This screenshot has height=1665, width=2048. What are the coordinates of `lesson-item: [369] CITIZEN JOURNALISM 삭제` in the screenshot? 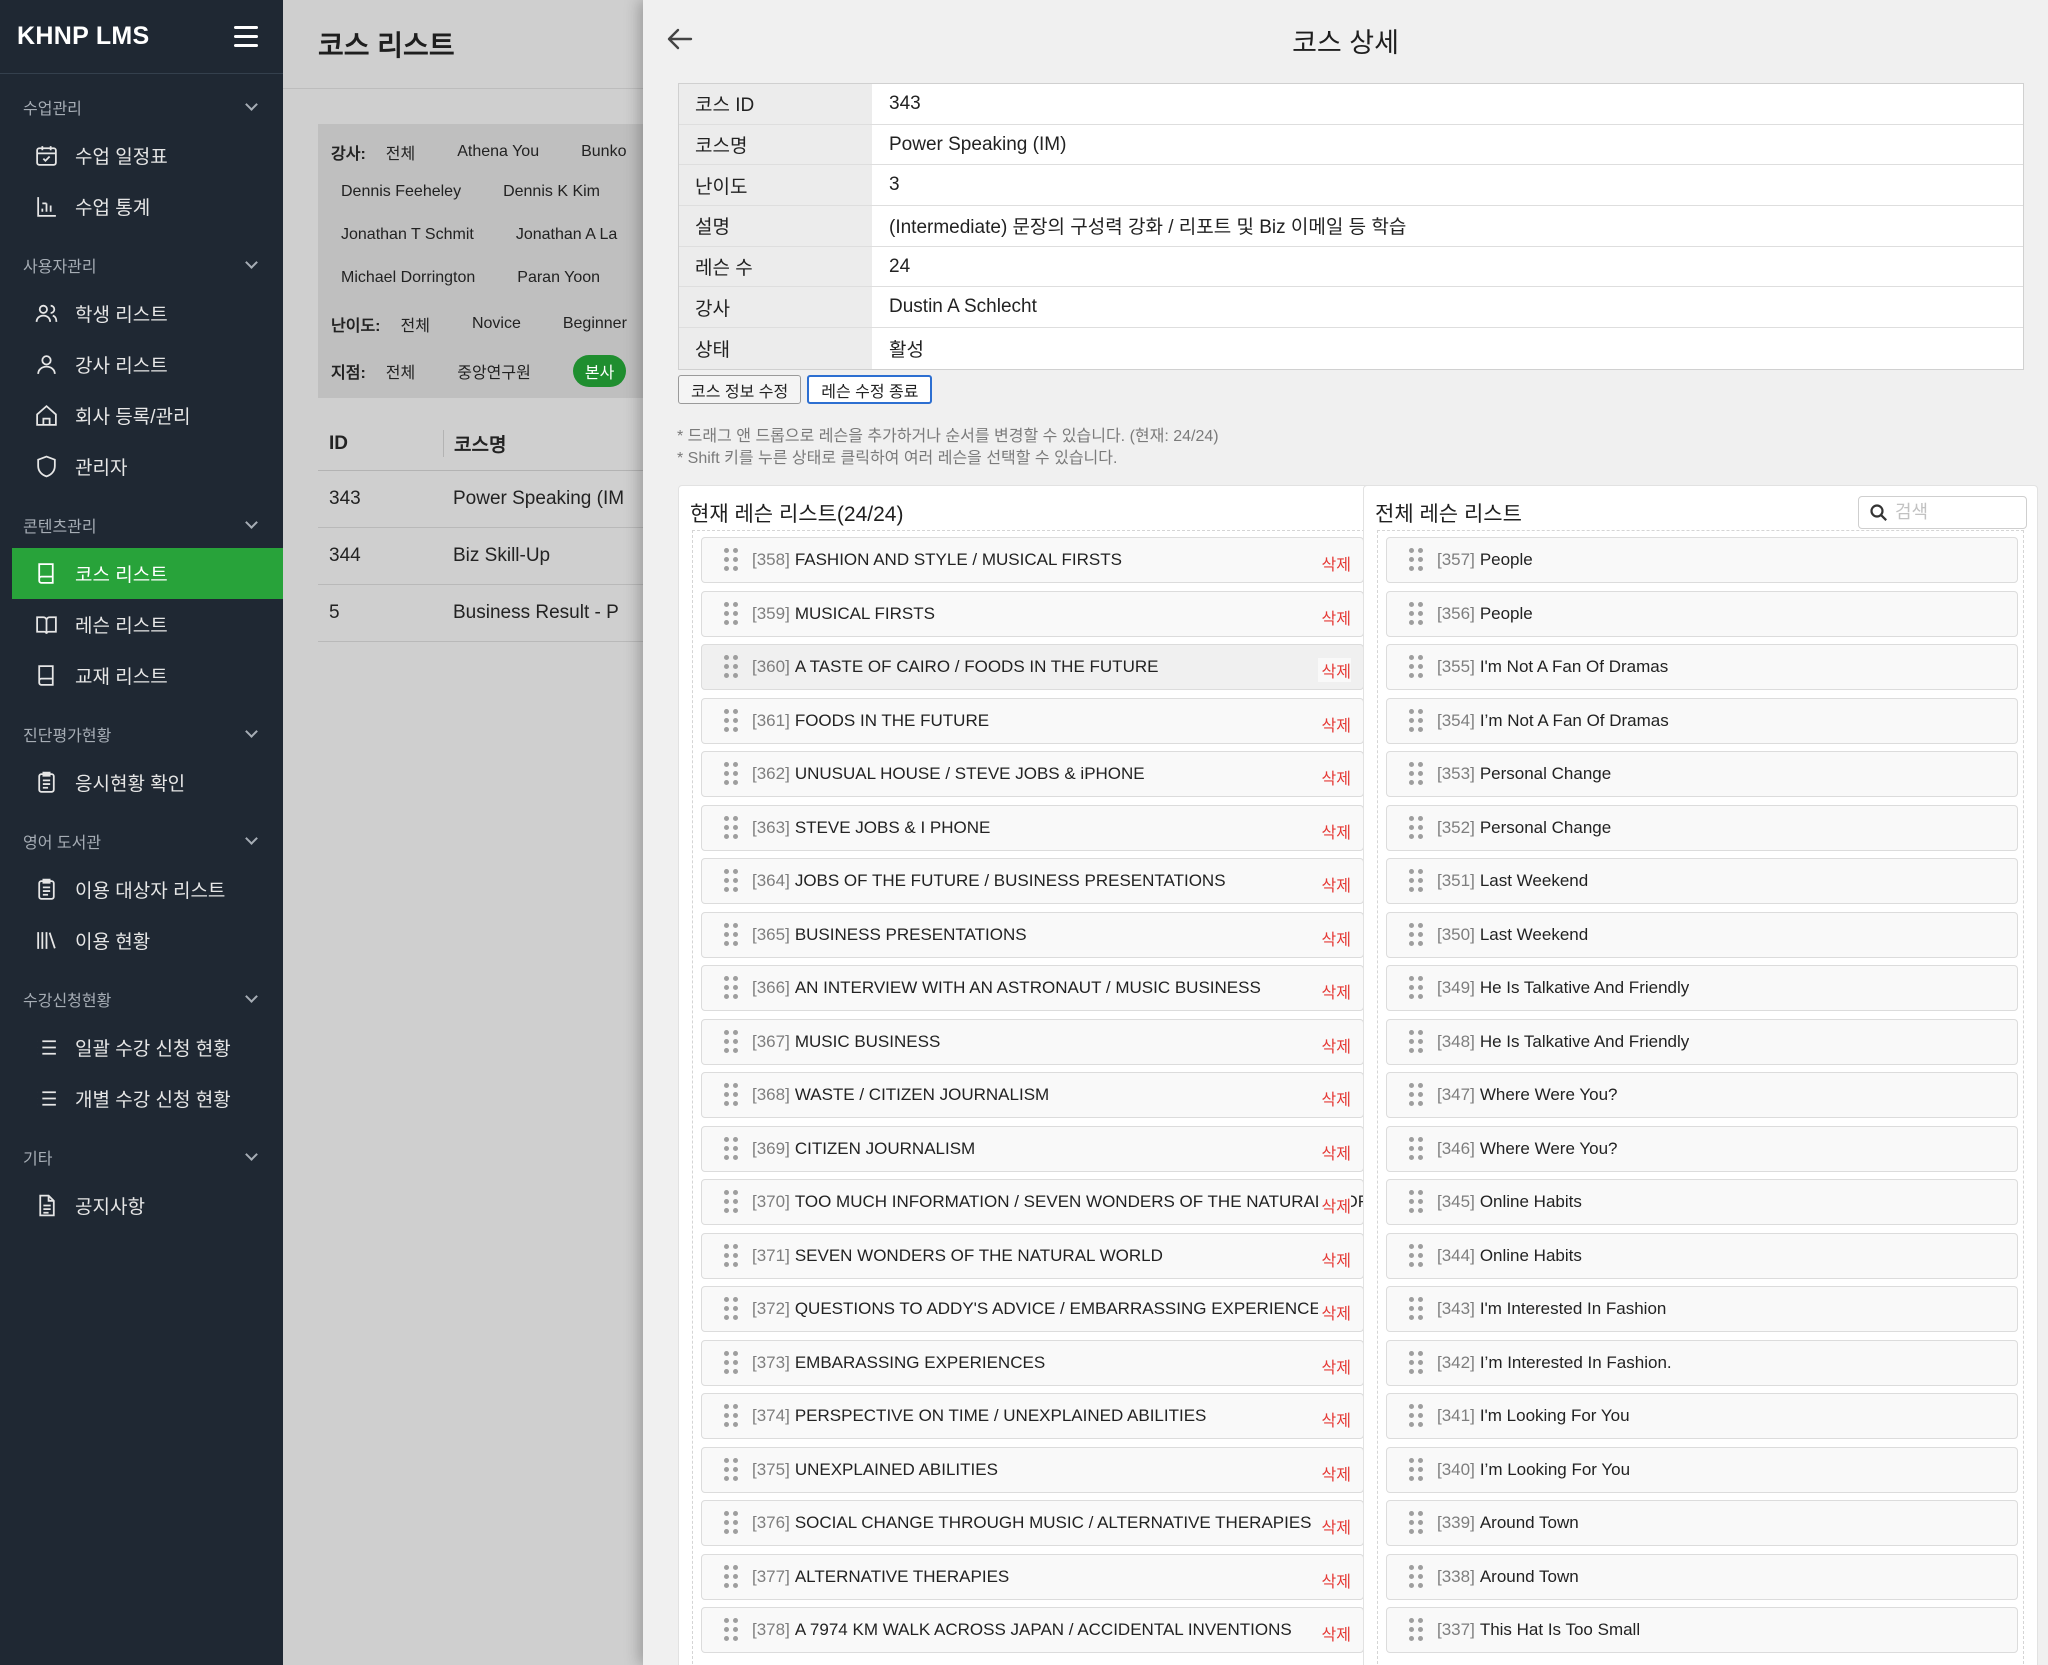 It's located at (1032, 1148).